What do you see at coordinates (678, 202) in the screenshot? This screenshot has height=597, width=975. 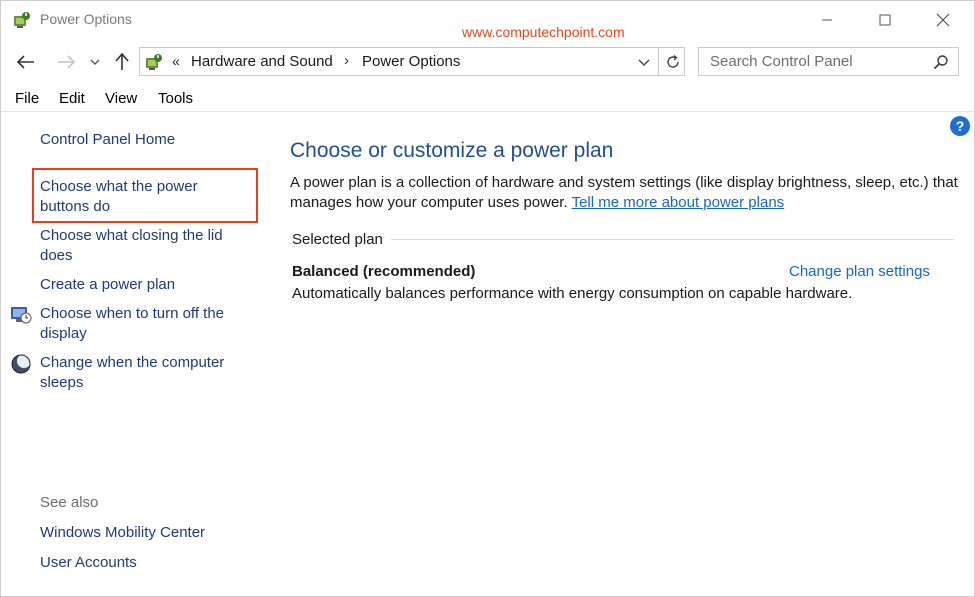 I see `tell-me-more-link: Tell me more about power plans` at bounding box center [678, 202].